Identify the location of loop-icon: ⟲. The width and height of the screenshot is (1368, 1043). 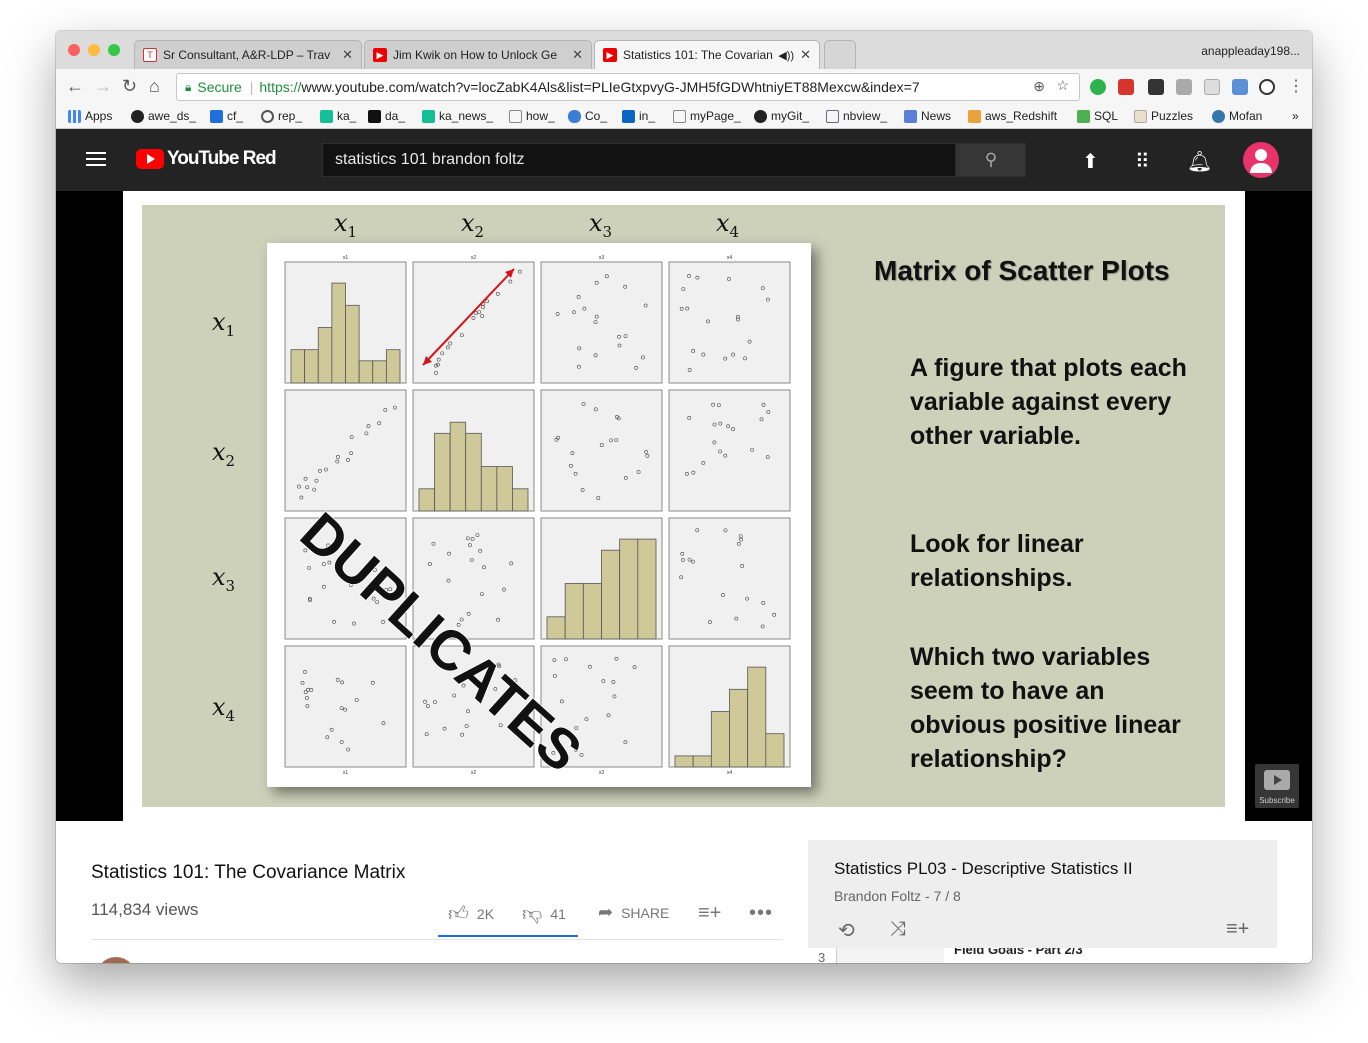
(846, 930).